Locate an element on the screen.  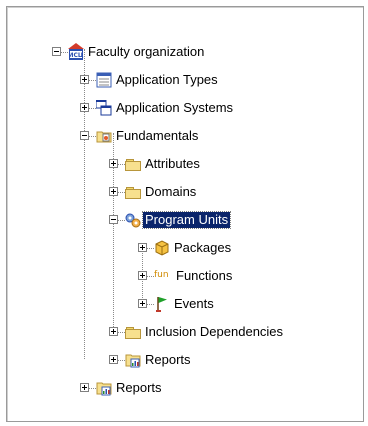
tree-node-reports-outer: Reports is located at coordinates (160, 388).